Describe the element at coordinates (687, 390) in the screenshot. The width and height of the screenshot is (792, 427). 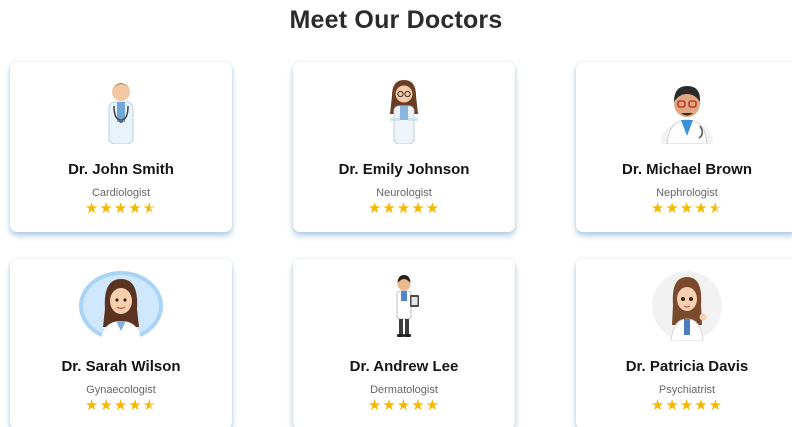
I see `doctor-specialty: Psychiatrist` at that location.